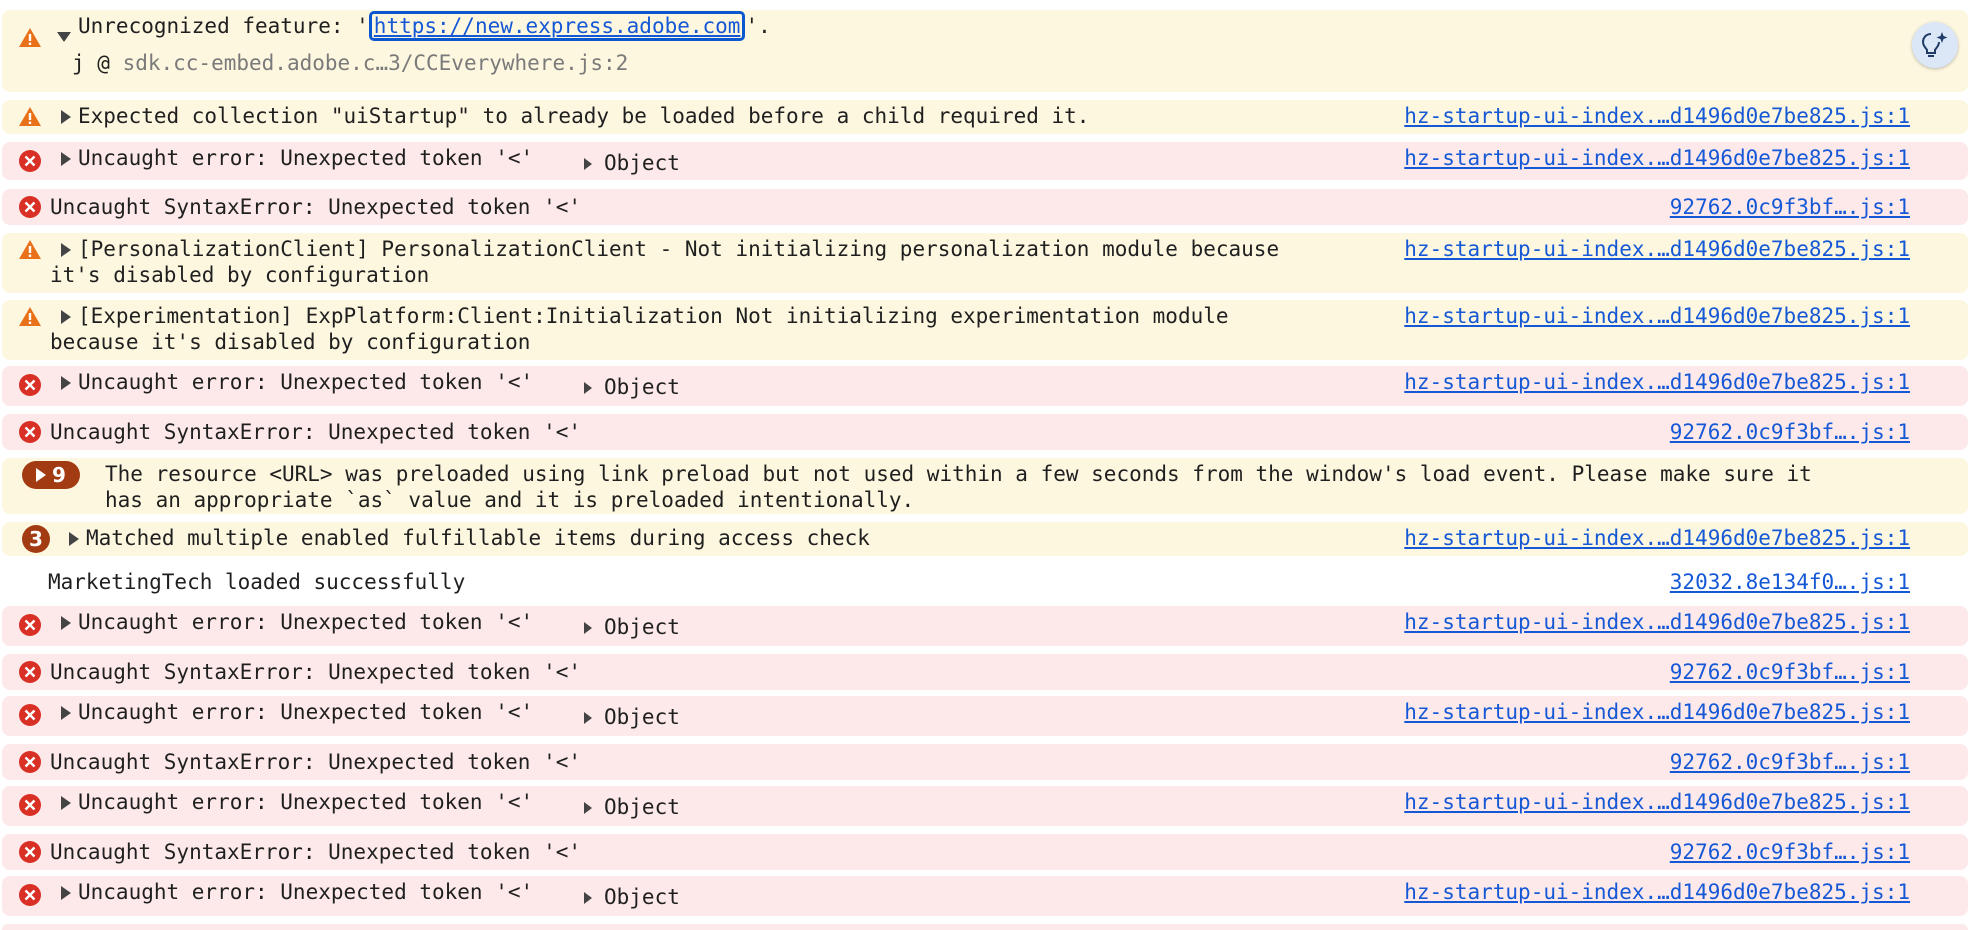 This screenshot has height=930, width=1978. I want to click on stack-source-link: sdk.cc-embed.adobe.c…3/CCEverywhere.js:2, so click(376, 63).